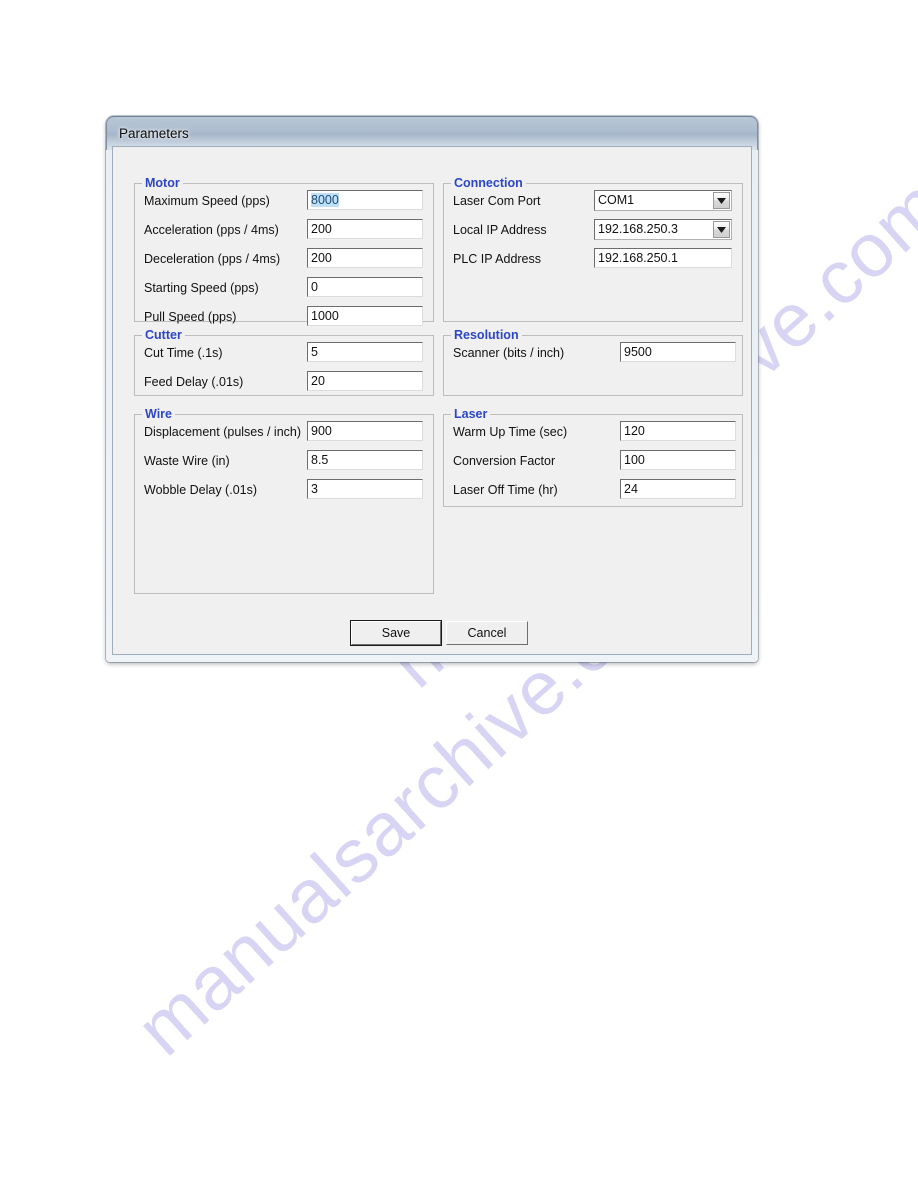  What do you see at coordinates (212, 259) in the screenshot?
I see `label-deceleration: Deceleration (pps / 4ms)` at bounding box center [212, 259].